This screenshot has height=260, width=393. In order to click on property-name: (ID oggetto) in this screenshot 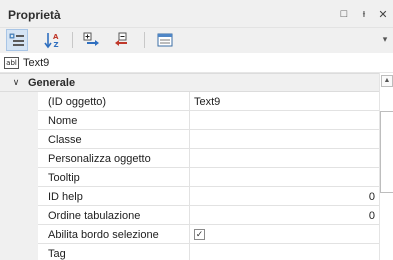, I will do `click(77, 102)`.